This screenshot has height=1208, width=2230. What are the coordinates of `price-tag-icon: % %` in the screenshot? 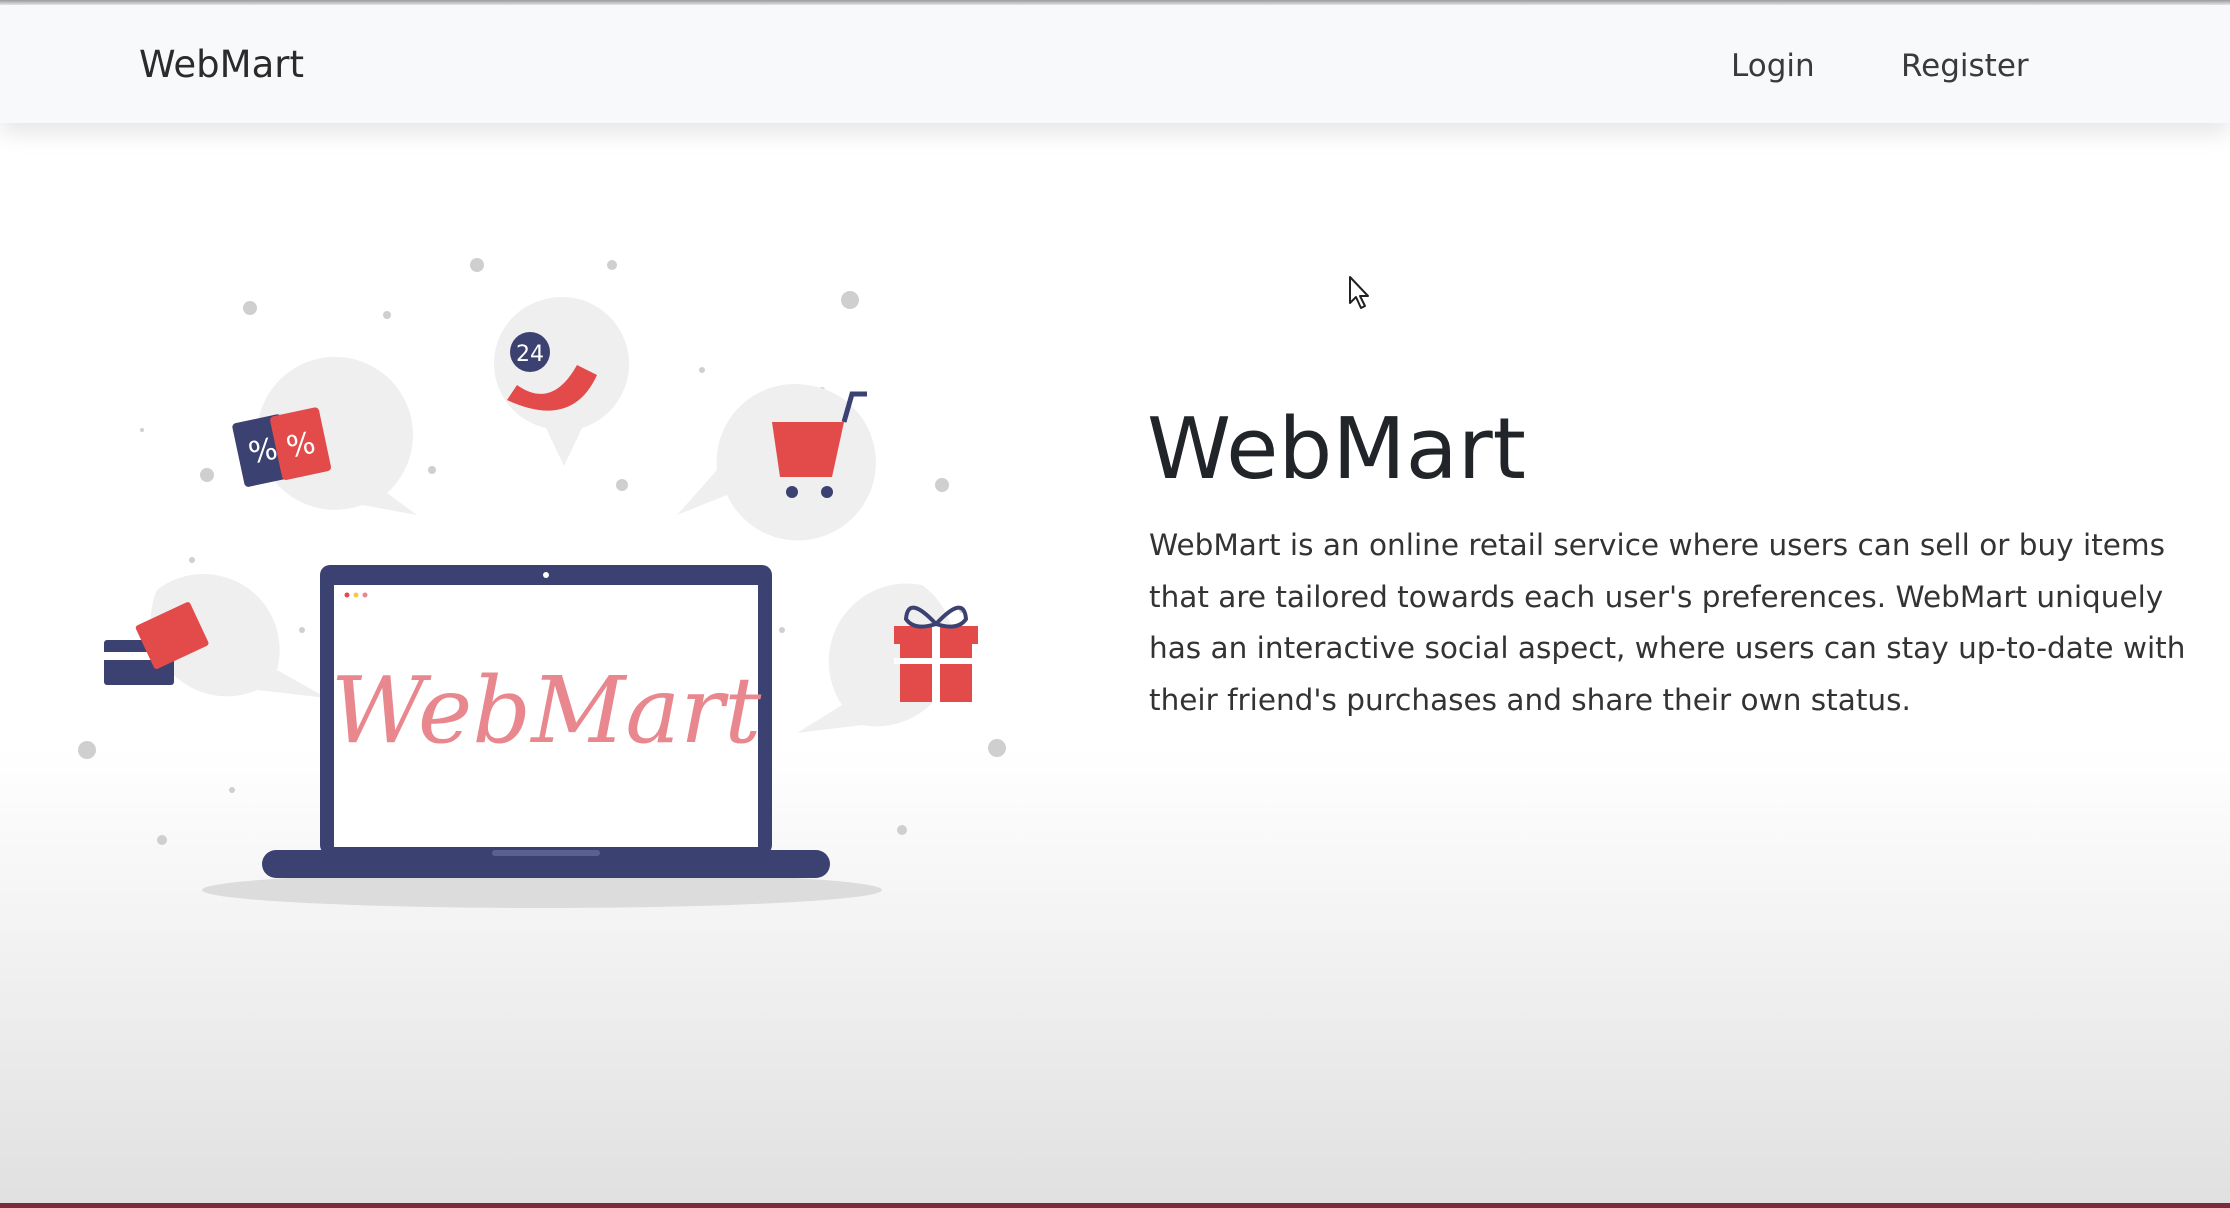 It's located at (324, 435).